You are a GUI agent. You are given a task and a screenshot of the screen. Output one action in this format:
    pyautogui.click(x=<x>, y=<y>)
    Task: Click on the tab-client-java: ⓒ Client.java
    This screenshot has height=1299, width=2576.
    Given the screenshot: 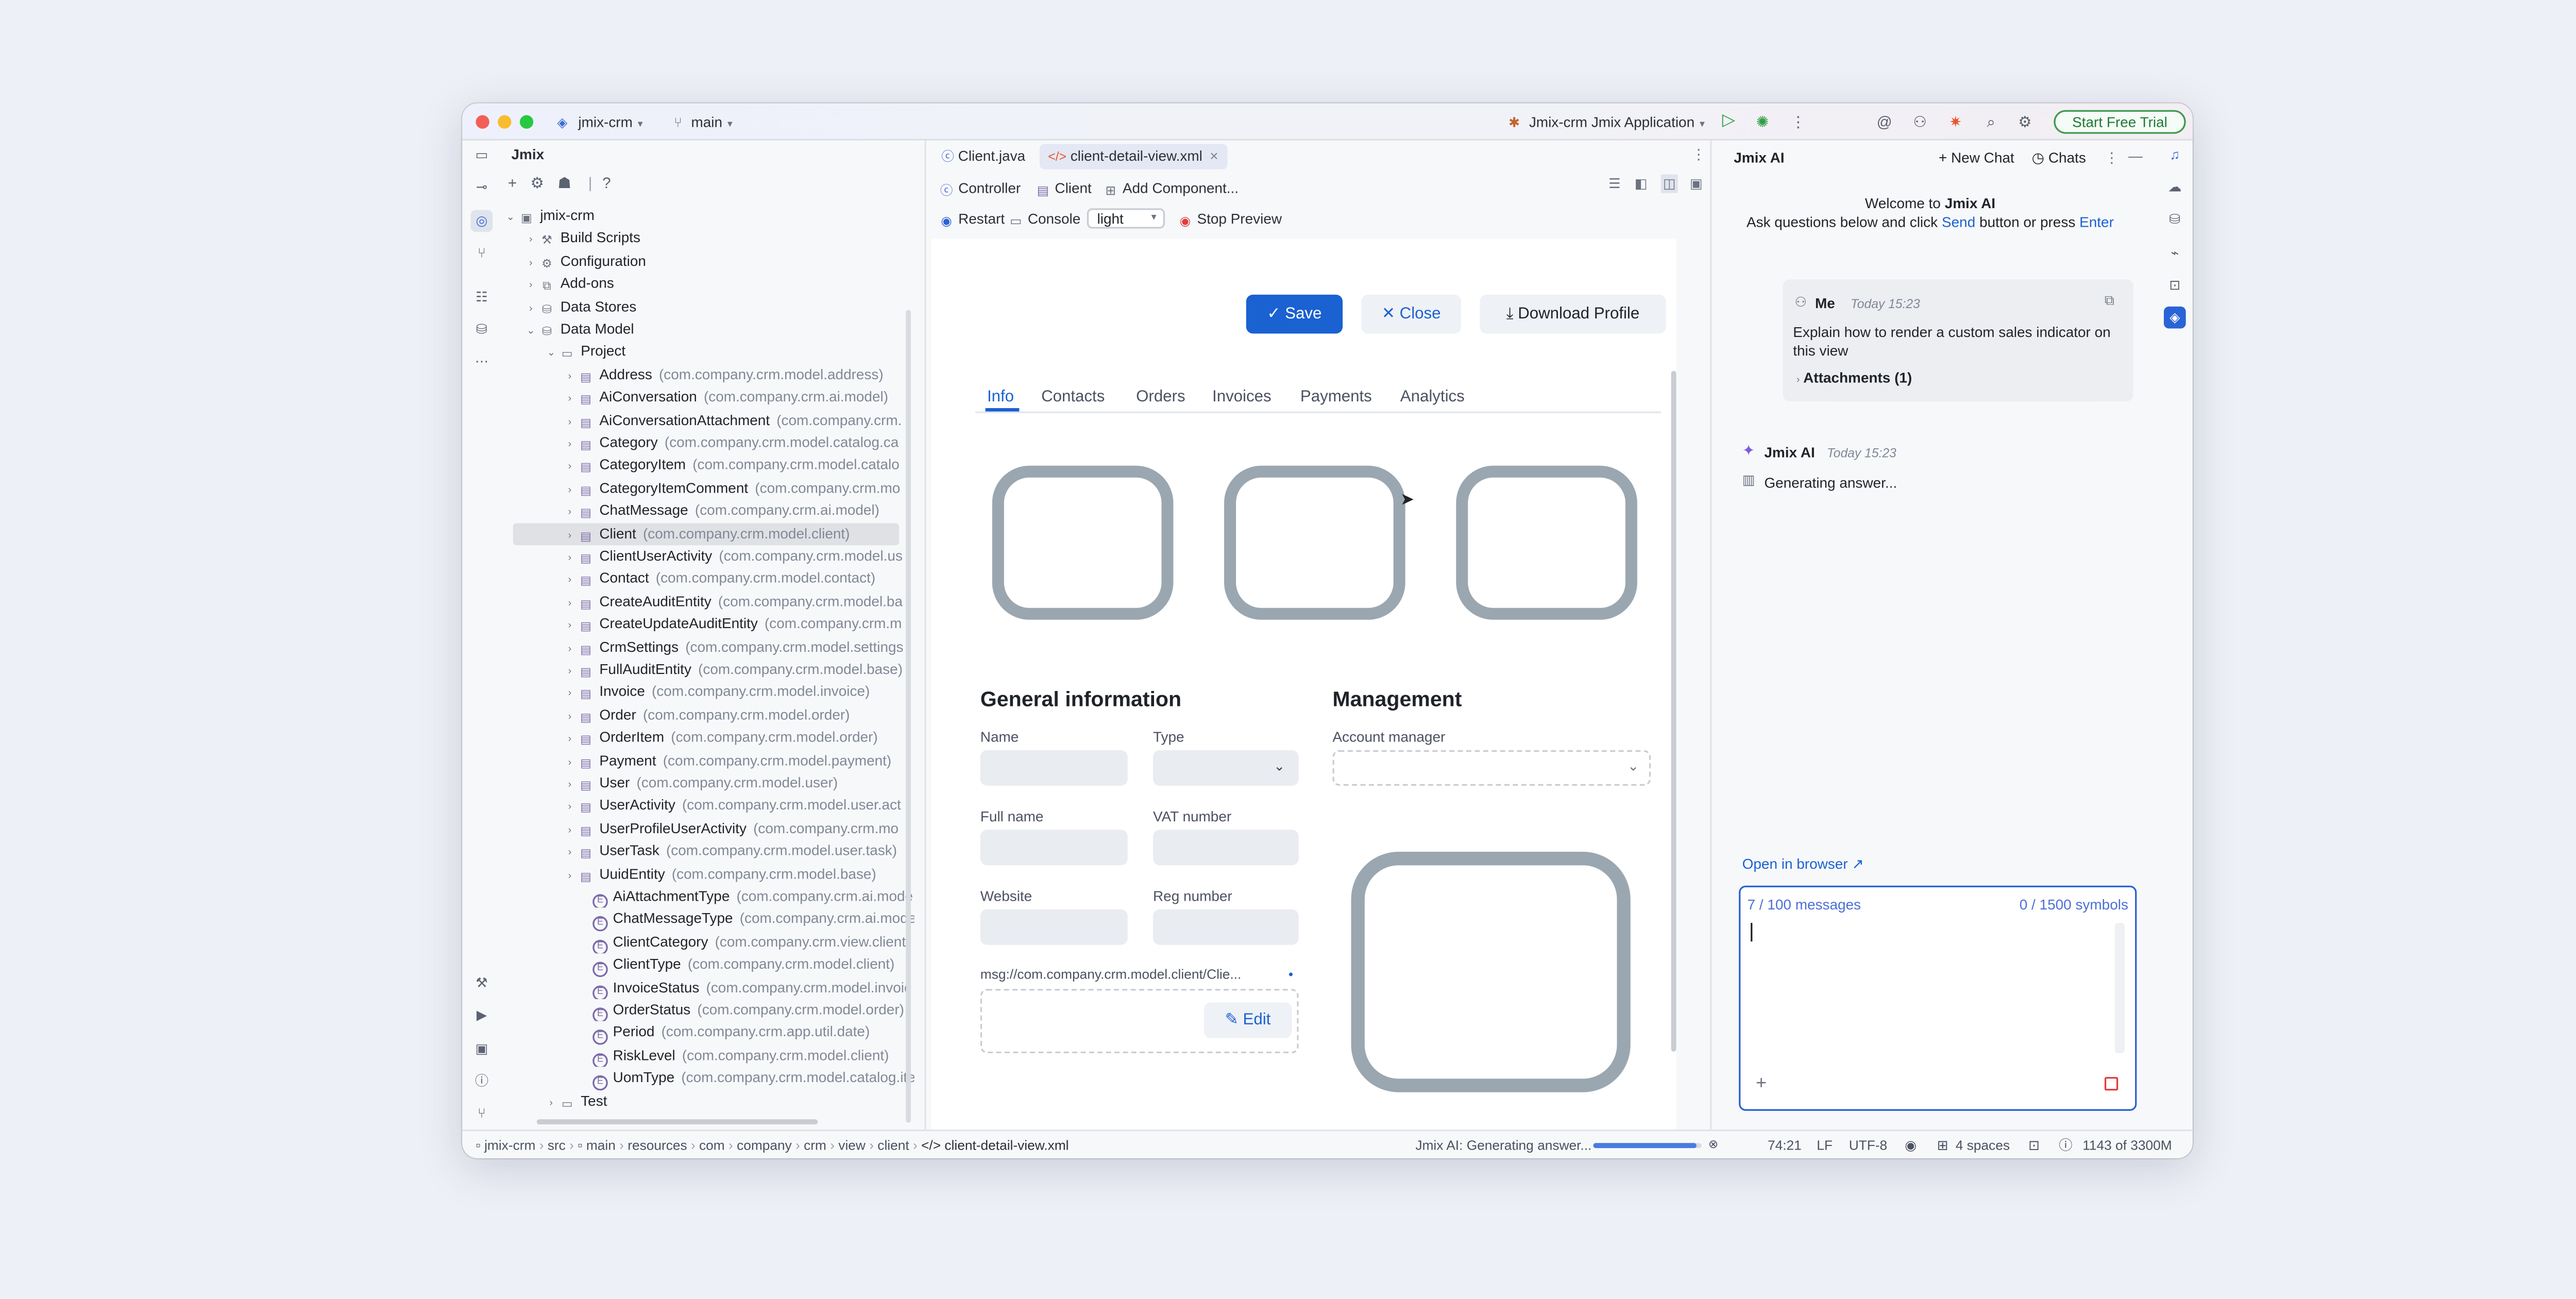 What is the action you would take?
    pyautogui.click(x=984, y=156)
    